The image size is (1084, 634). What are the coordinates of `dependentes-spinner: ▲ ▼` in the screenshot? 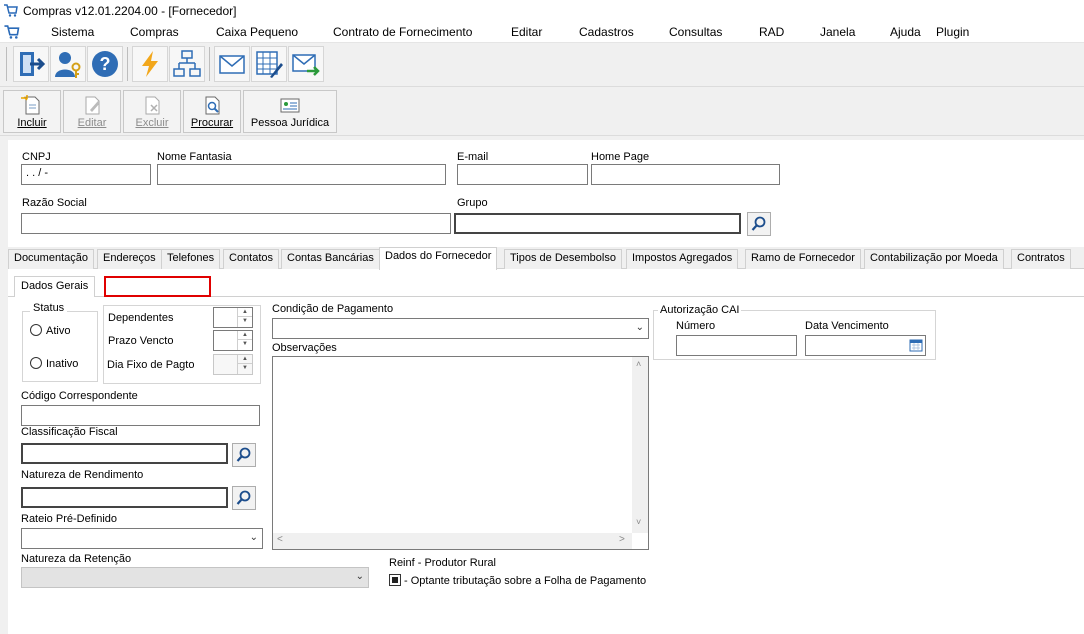 It's located at (233, 317).